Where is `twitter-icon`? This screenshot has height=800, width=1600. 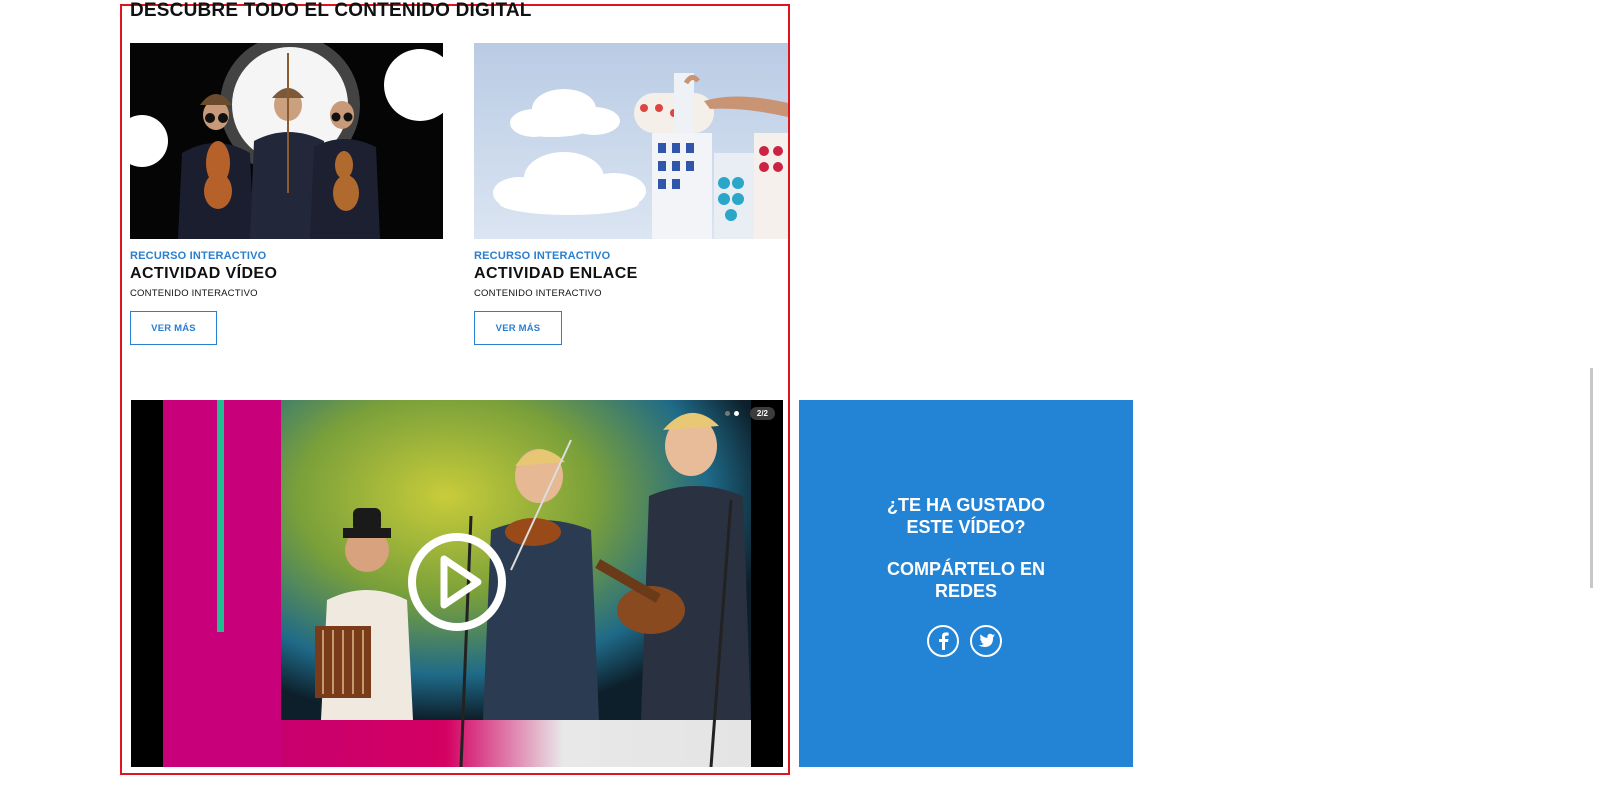
twitter-icon is located at coordinates (986, 641).